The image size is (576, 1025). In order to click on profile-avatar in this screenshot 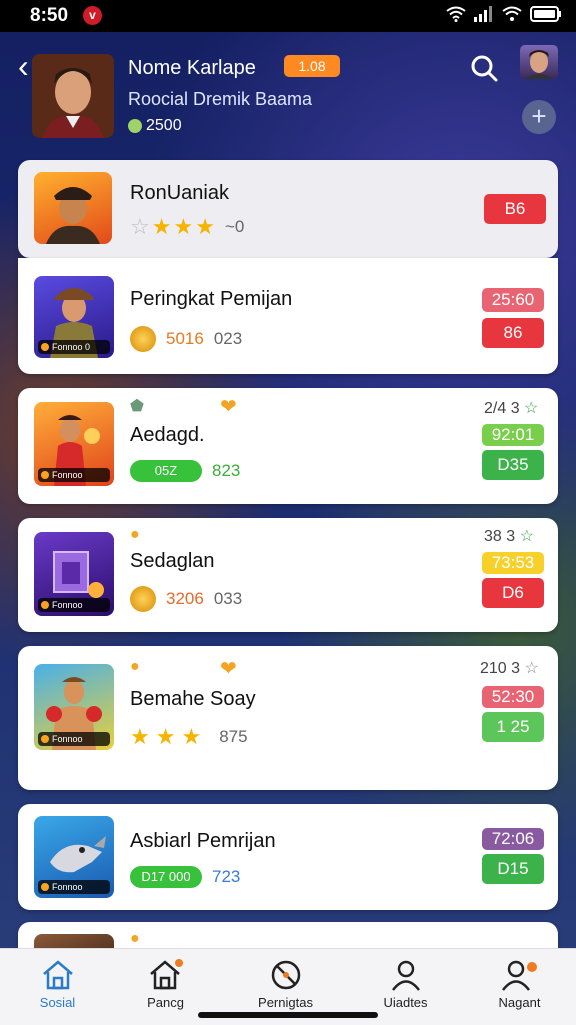, I will do `click(73, 96)`.